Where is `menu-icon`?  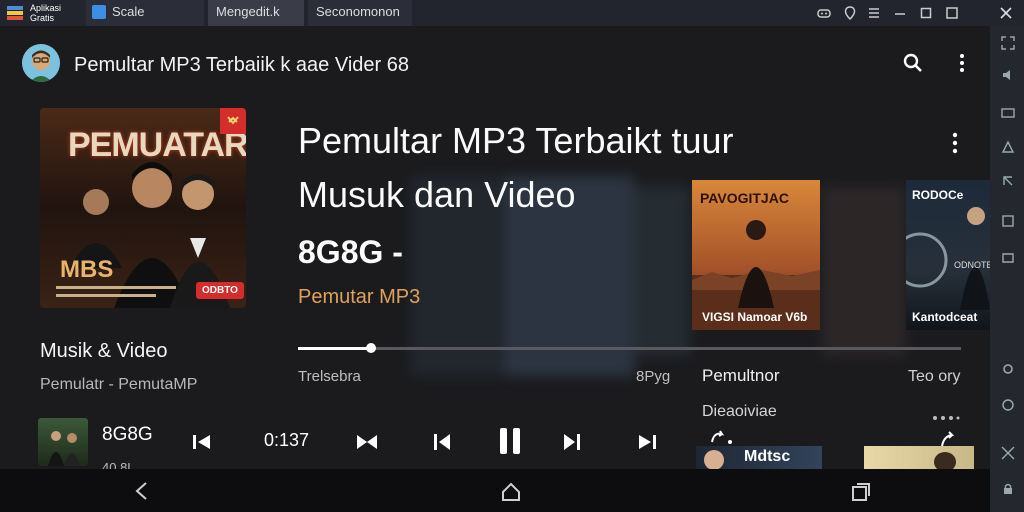
menu-icon is located at coordinates (874, 13).